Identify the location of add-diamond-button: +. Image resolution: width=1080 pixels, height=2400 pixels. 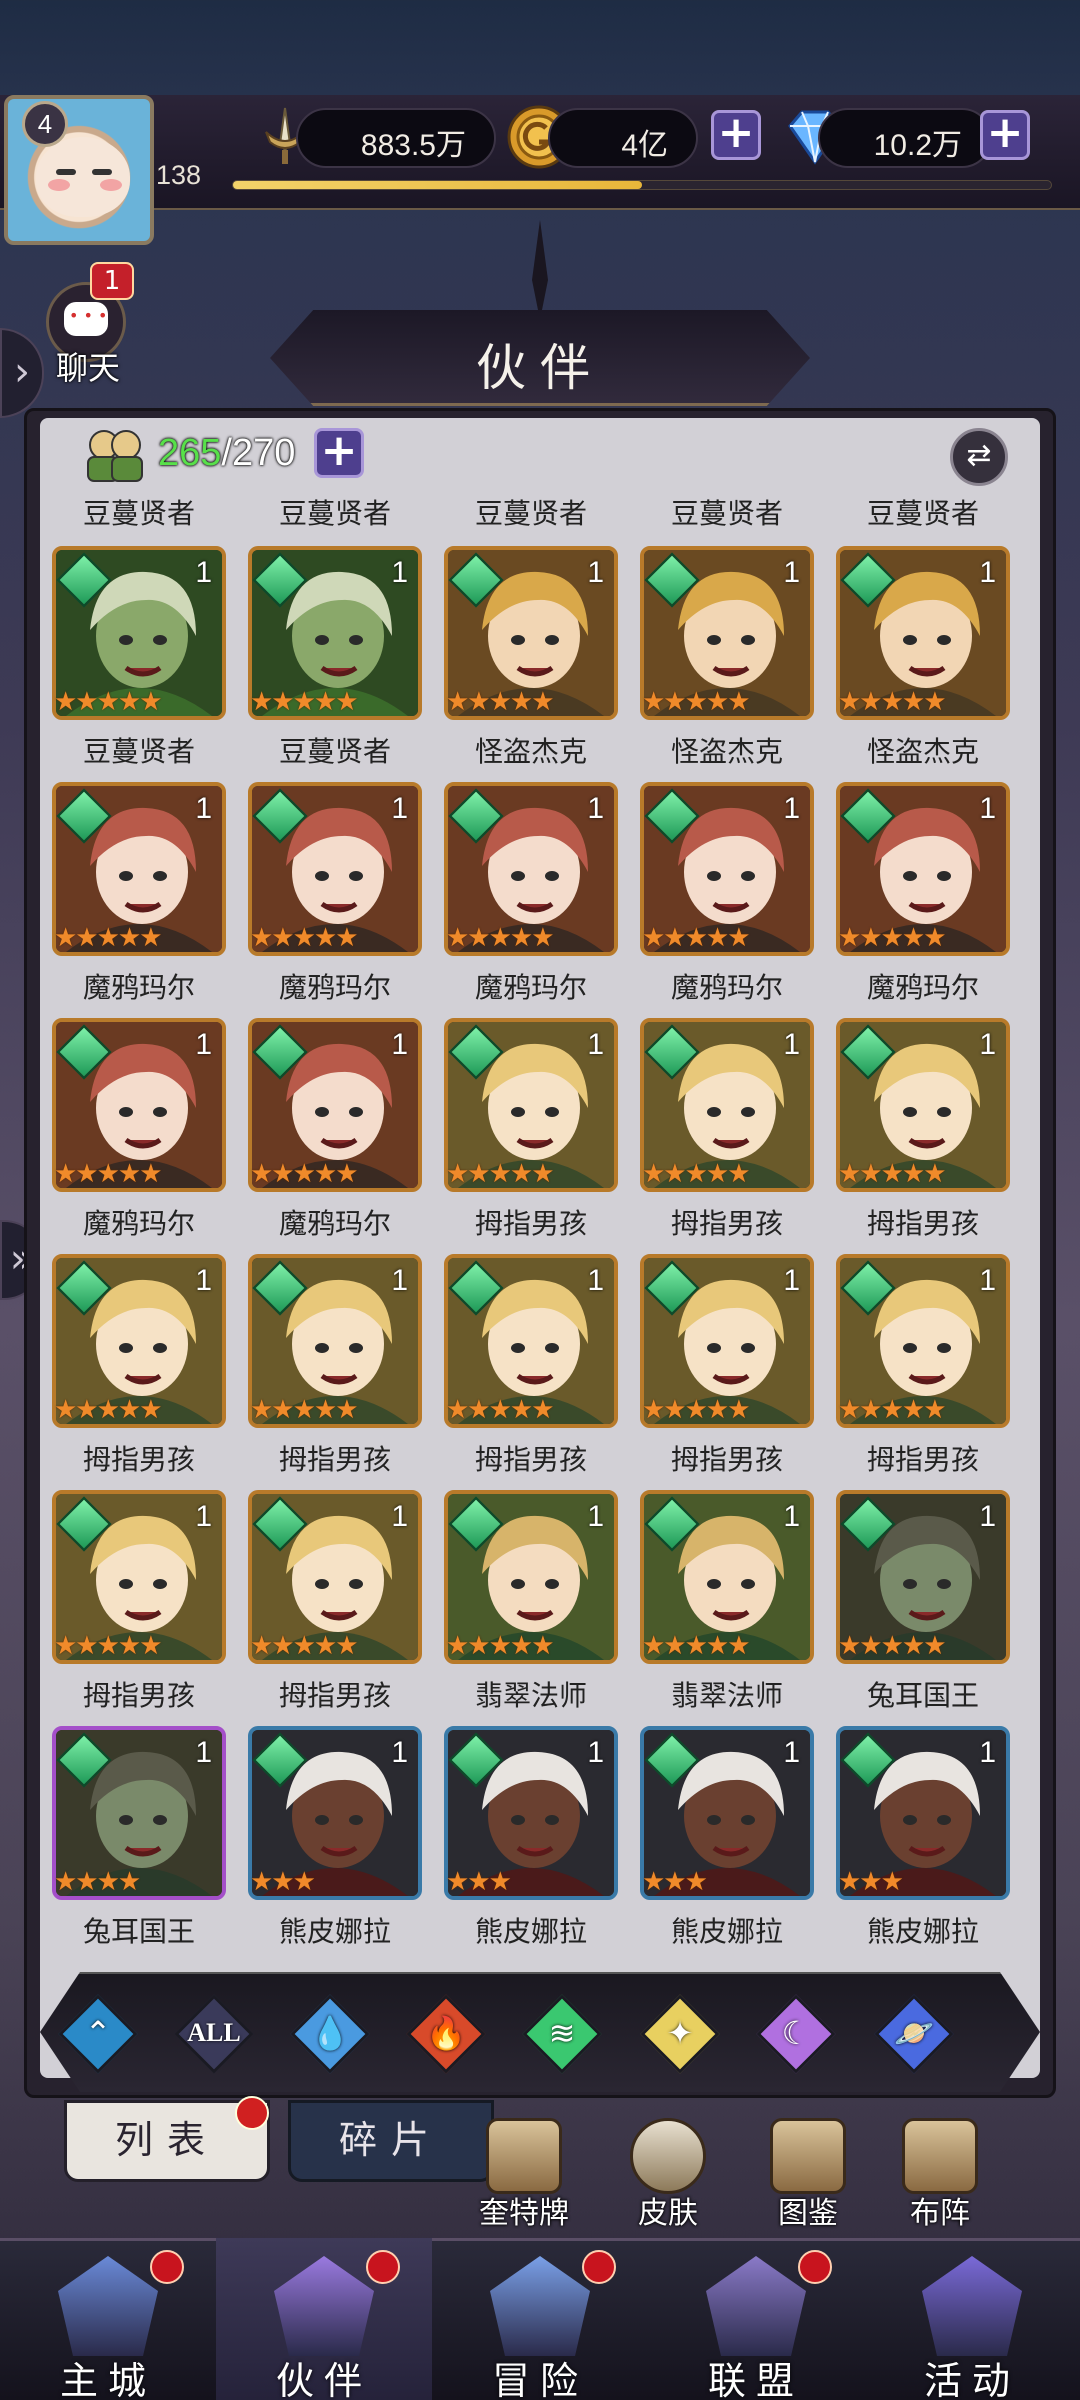
(1005, 135).